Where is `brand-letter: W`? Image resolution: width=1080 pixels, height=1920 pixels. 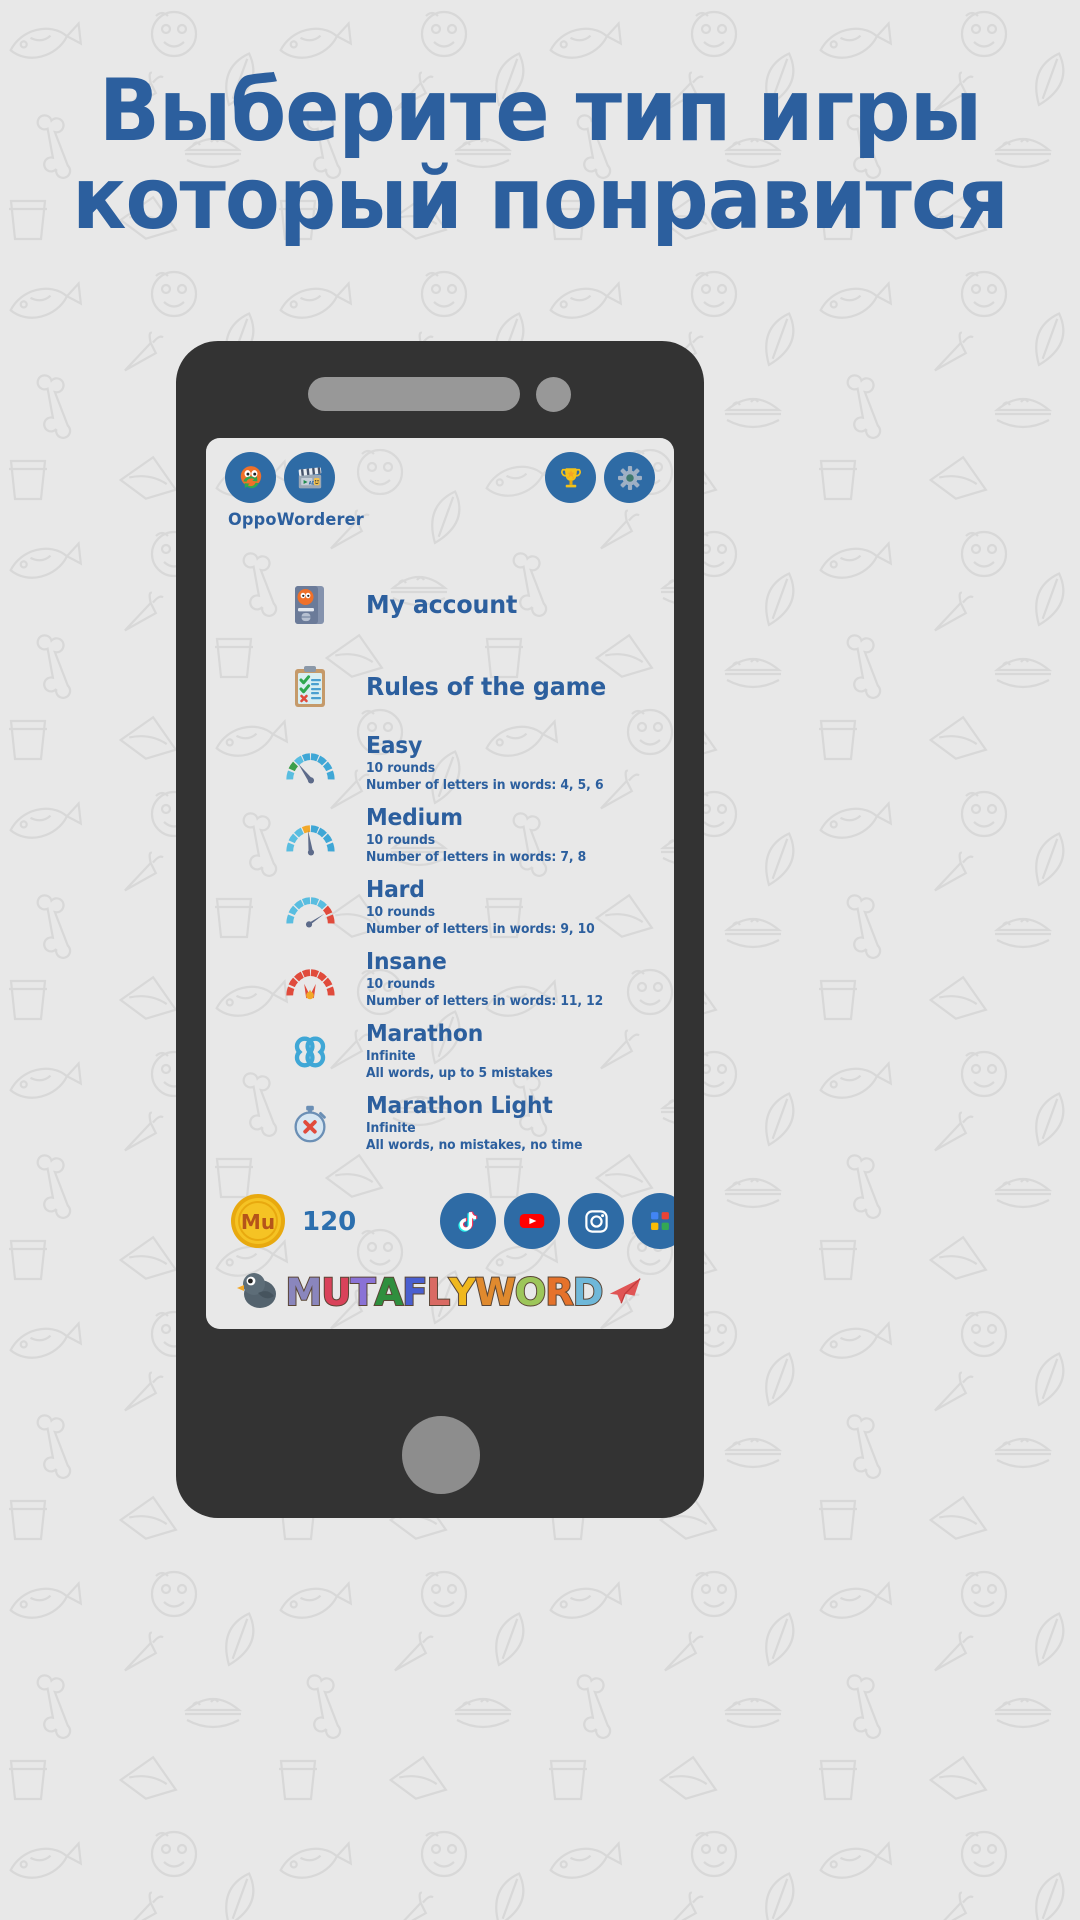
brand-letter: W is located at coordinates (495, 1292).